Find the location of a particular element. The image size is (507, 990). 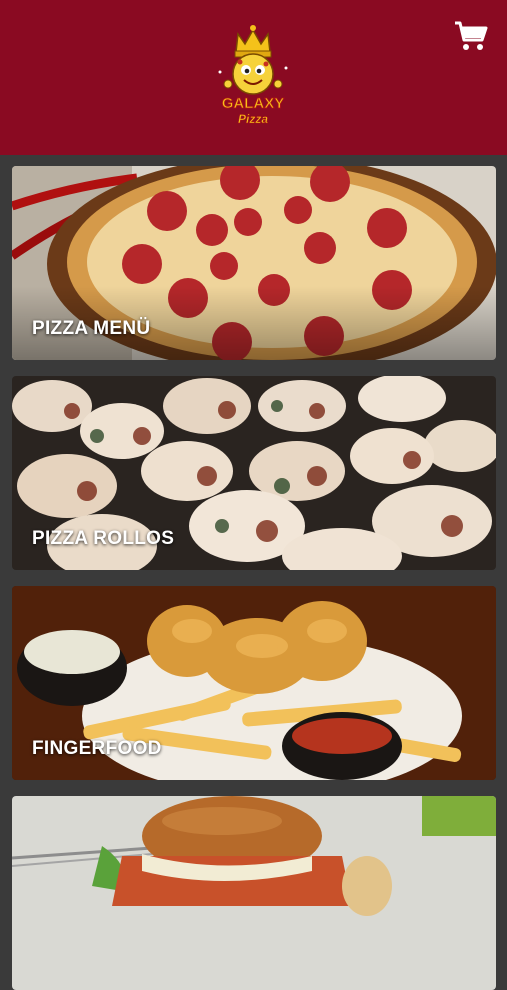

galaxy-pizza-logo: GALAXY Pizza is located at coordinates (253, 75).